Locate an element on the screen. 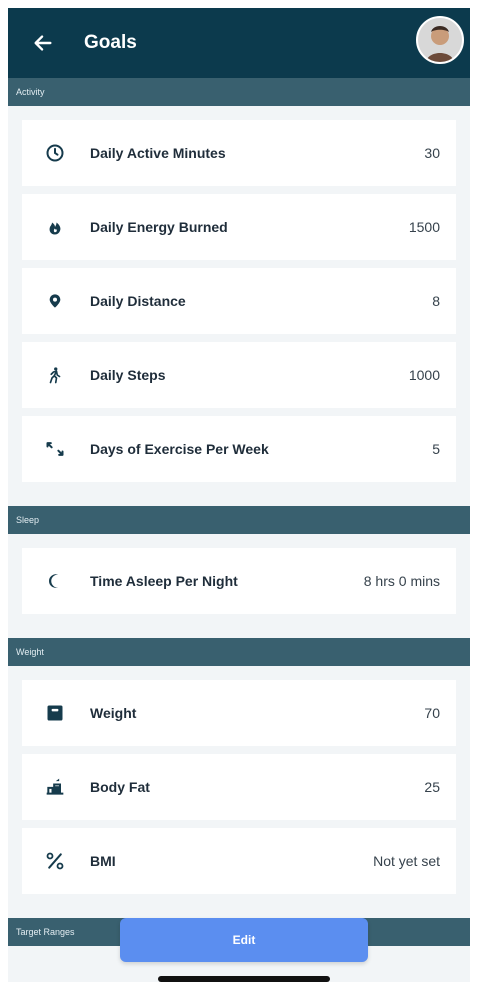 Image resolution: width=478 pixels, height=982 pixels. goal-value: 5 is located at coordinates (436, 449).